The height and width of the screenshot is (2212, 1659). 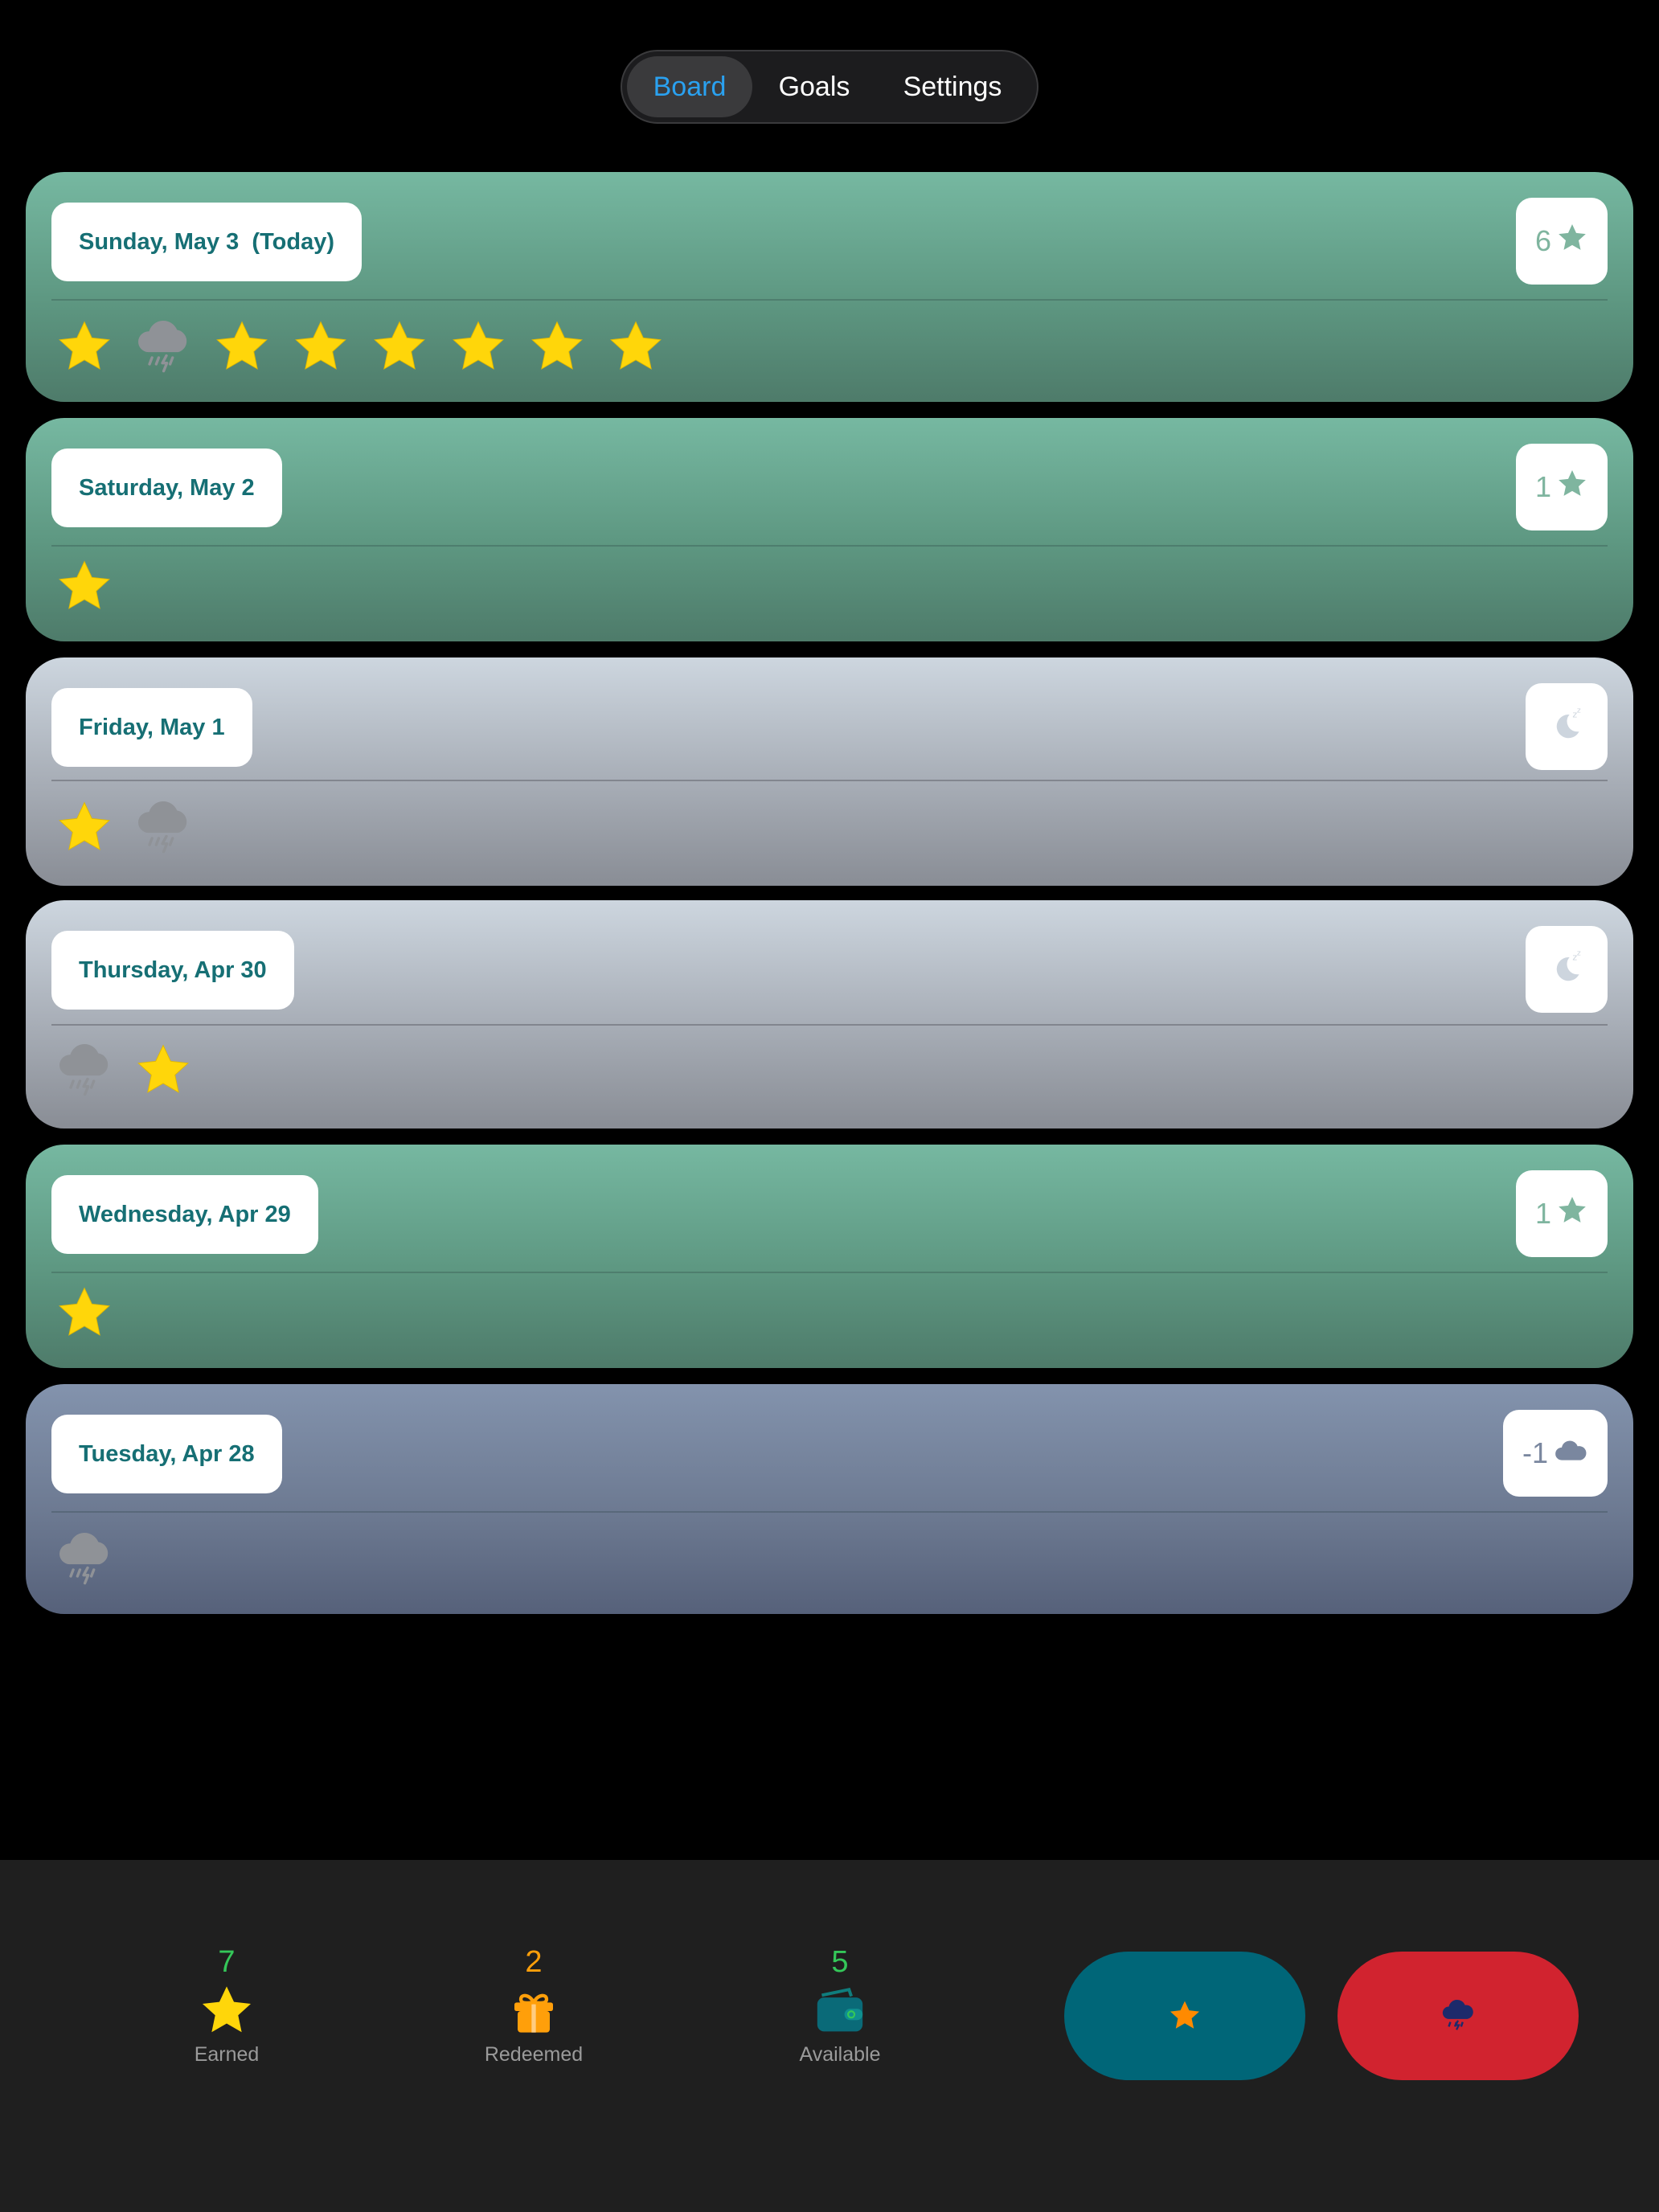 What do you see at coordinates (172, 971) in the screenshot?
I see `day-date-label: Thursday, Apr 30` at bounding box center [172, 971].